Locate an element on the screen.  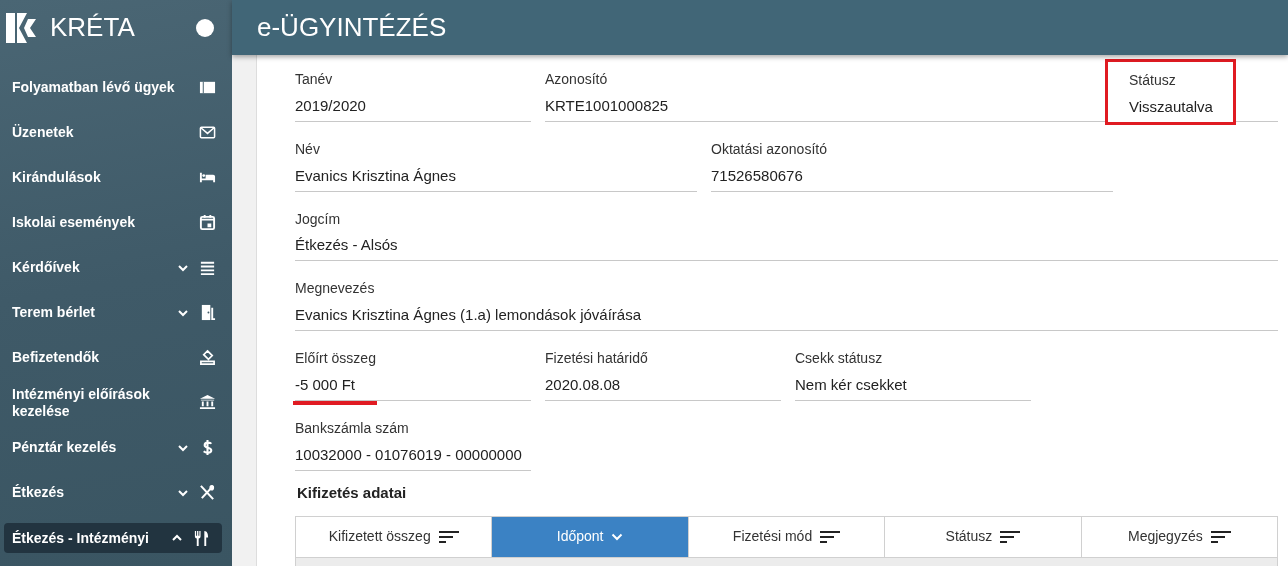
sidebar-item: Étkezés is located at coordinates (114, 492).